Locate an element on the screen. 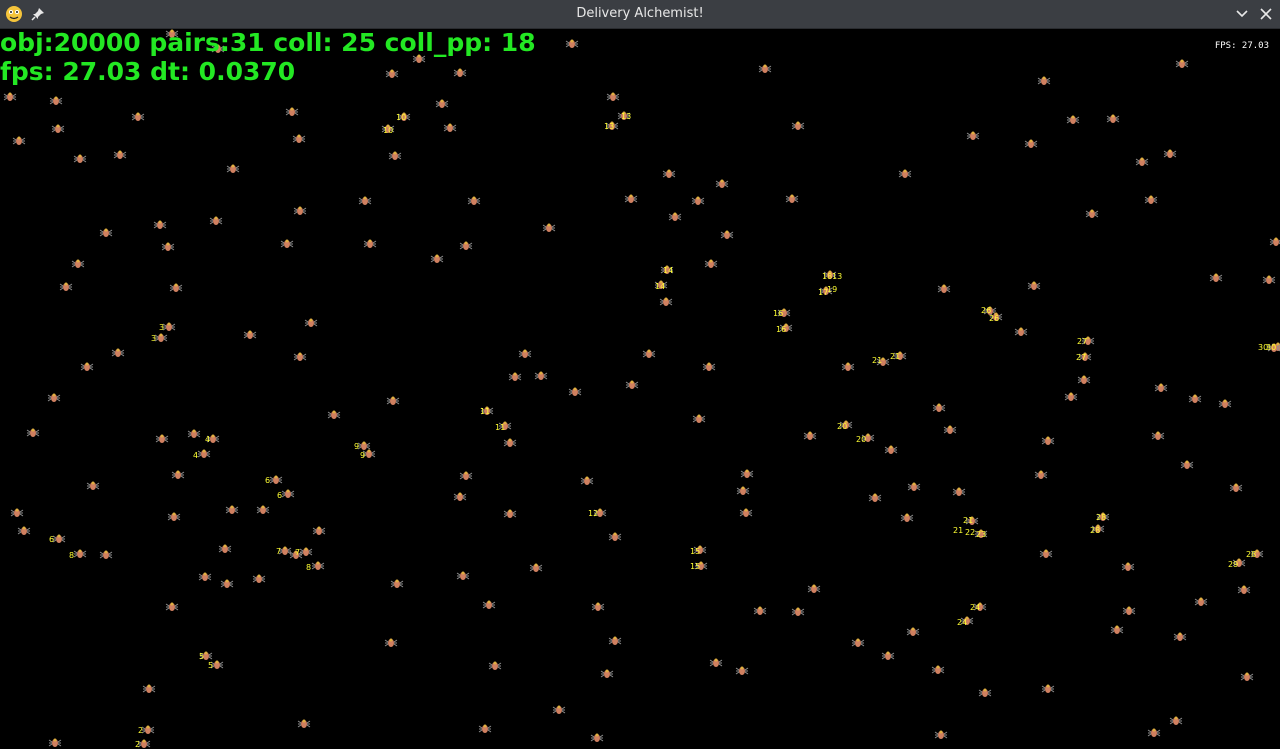 The height and width of the screenshot is (749, 1280). sprite-label: 15 is located at coordinates (695, 566).